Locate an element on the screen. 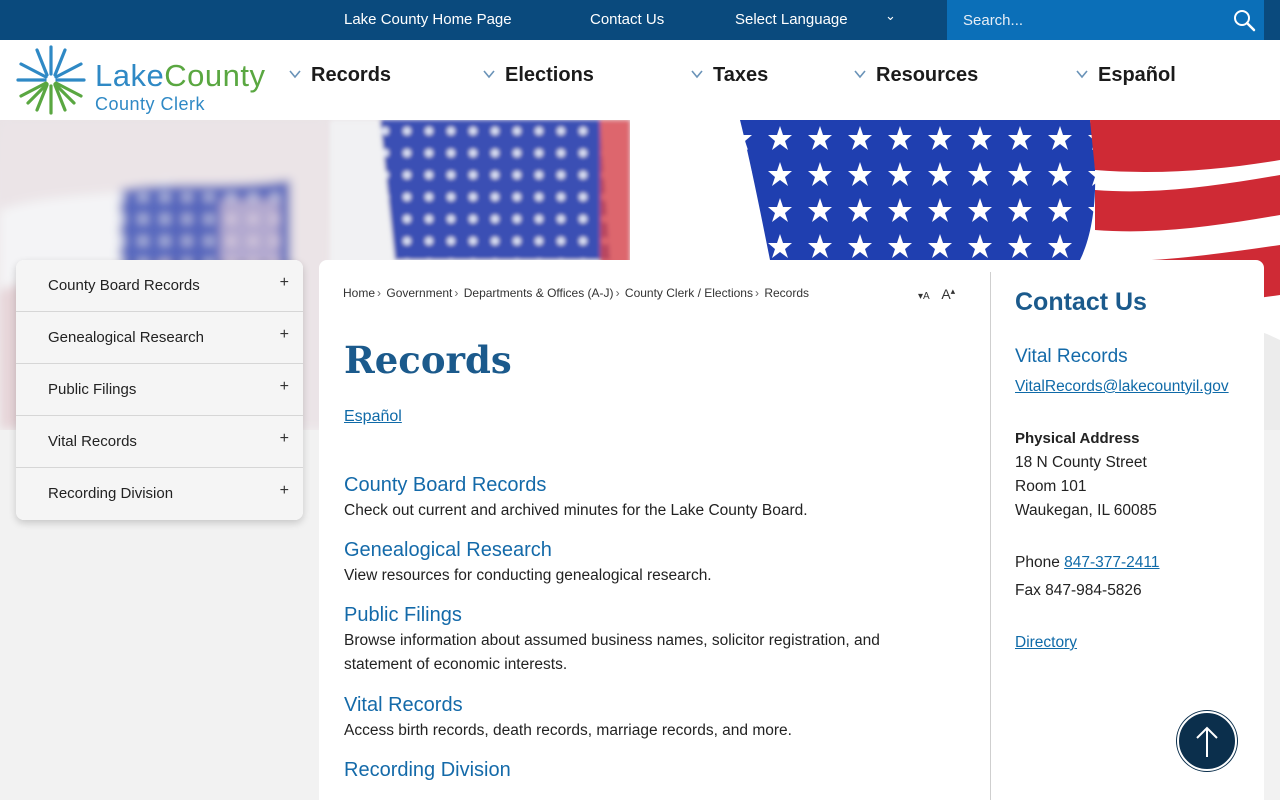 This screenshot has height=800, width=1280. chevron-down-icon: ⌄ is located at coordinates (890, 16).